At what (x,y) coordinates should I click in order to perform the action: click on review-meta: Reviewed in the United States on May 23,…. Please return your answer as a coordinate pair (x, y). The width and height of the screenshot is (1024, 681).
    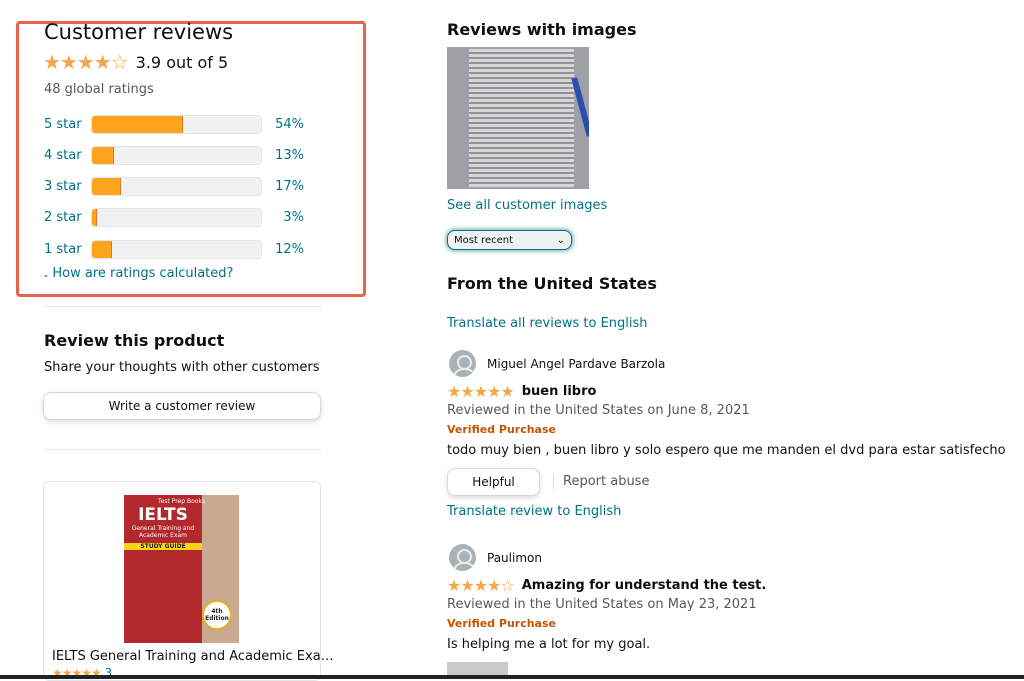
    Looking at the image, I should click on (602, 604).